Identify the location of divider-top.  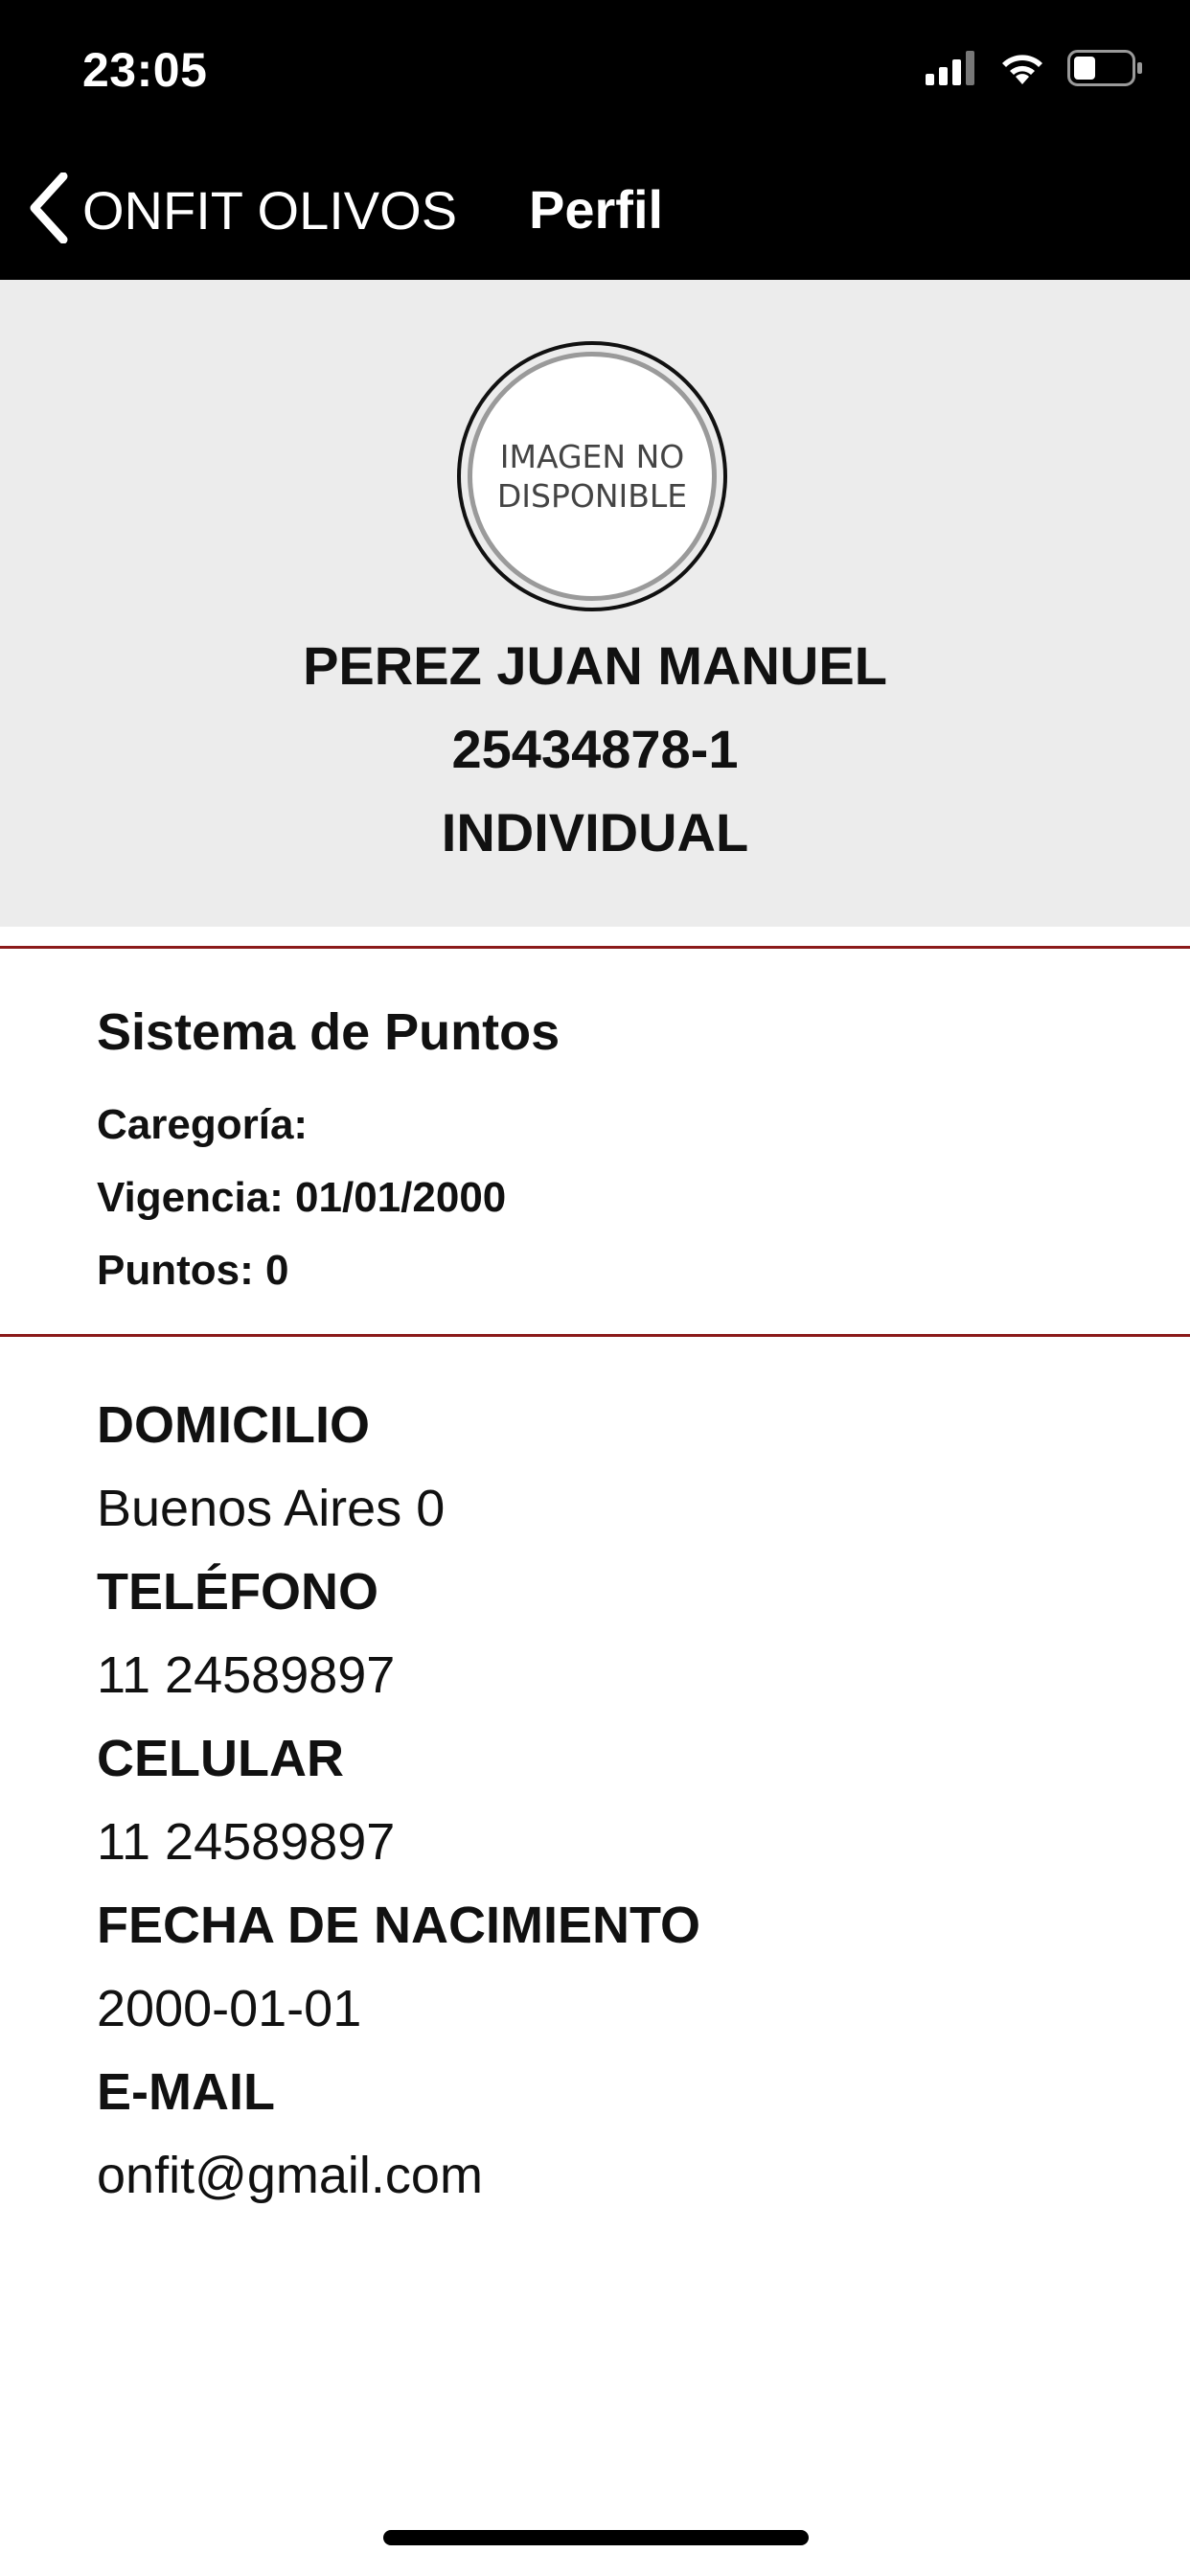
(595, 947).